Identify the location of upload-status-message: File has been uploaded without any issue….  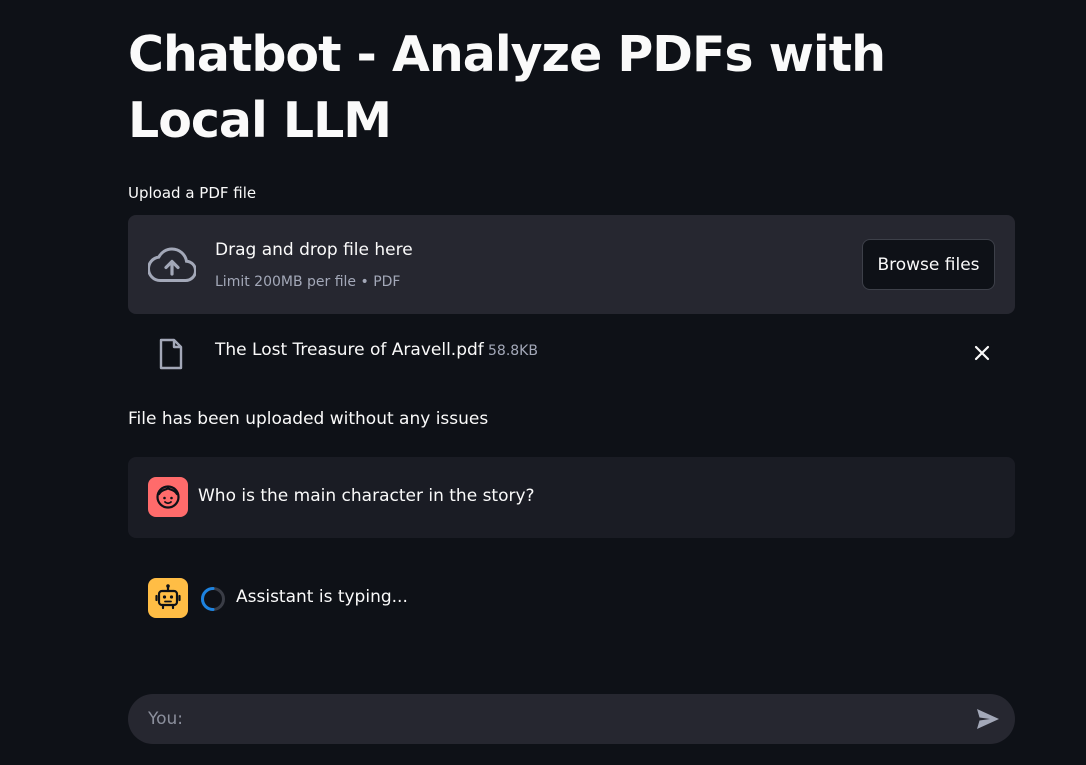
(308, 419).